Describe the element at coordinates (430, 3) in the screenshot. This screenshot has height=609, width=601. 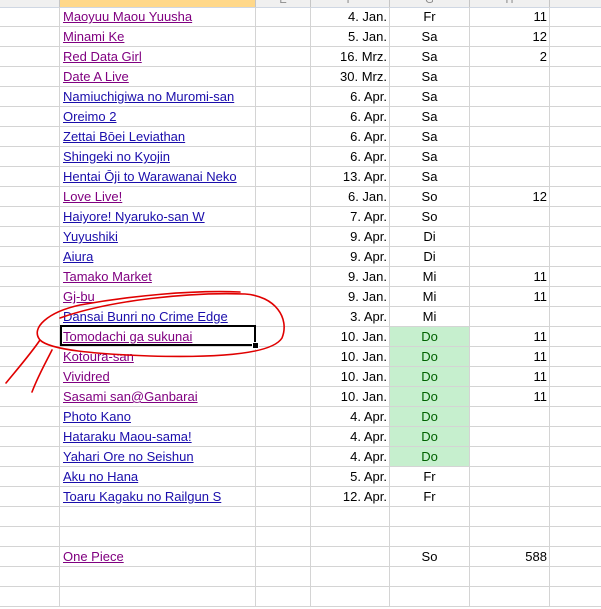
I see `column-header: G` at that location.